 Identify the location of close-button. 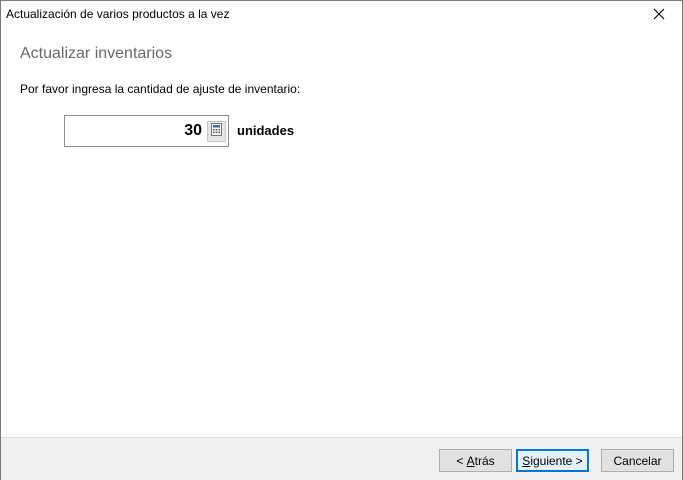
(659, 15).